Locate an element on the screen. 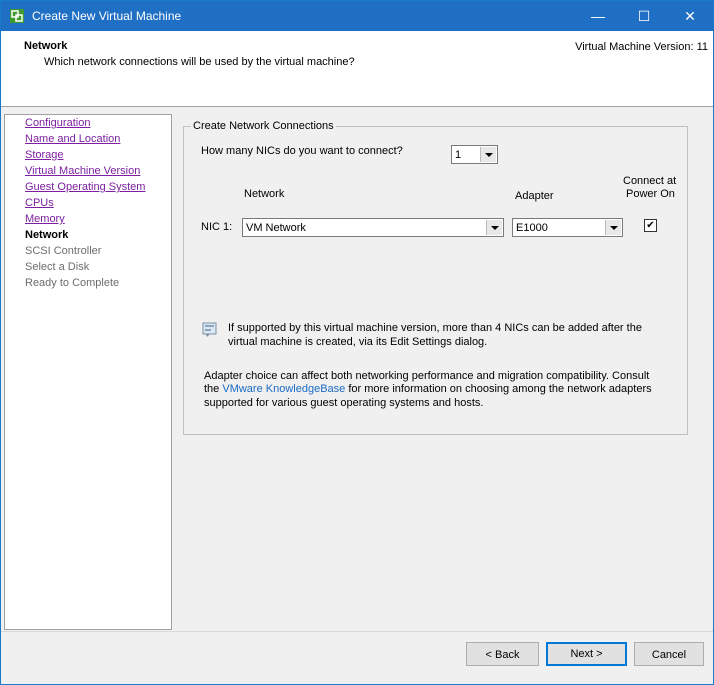 The width and height of the screenshot is (714, 685). maximize-button: ☐ is located at coordinates (644, 16).